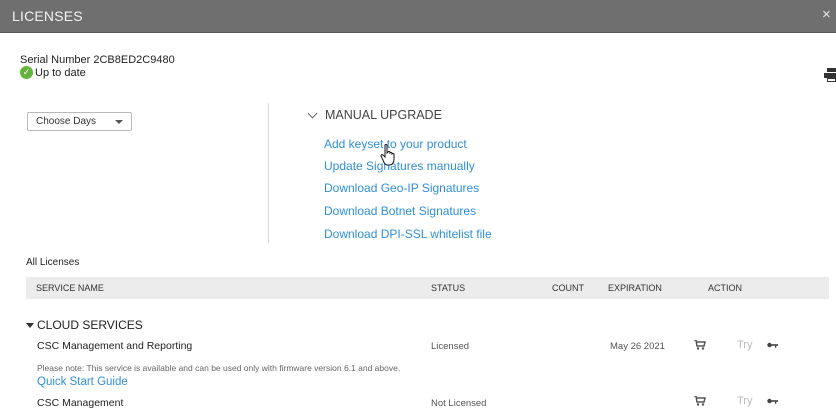  Describe the element at coordinates (268, 173) in the screenshot. I see `vertical-divider` at that location.